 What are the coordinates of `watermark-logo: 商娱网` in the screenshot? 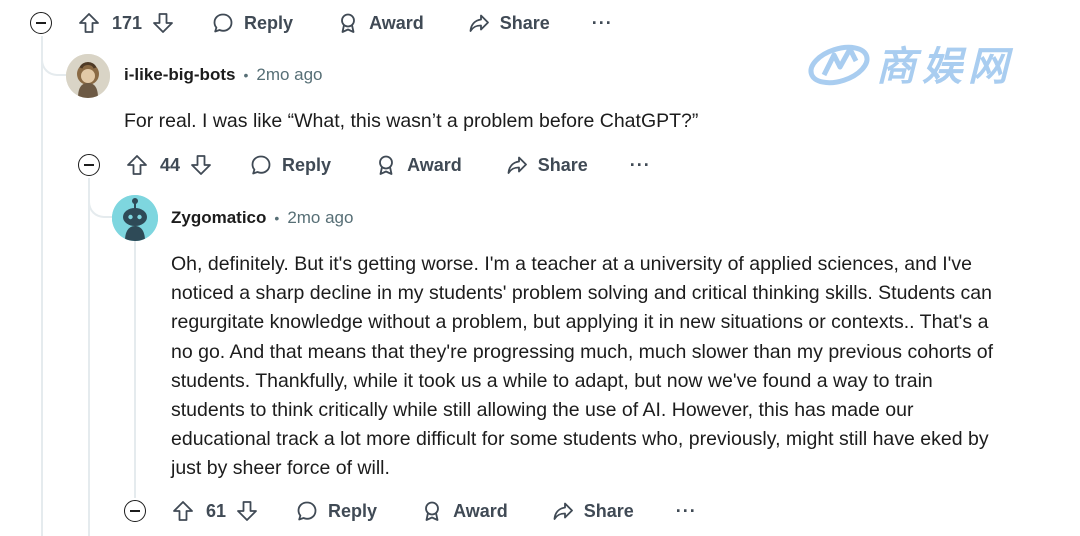 It's located at (910, 63).